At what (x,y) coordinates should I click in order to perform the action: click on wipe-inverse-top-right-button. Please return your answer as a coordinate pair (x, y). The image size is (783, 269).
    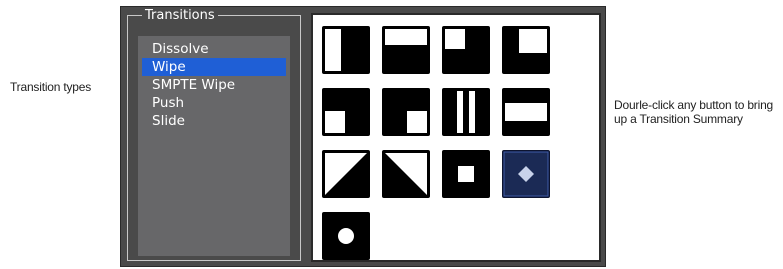
    Looking at the image, I should click on (406, 112).